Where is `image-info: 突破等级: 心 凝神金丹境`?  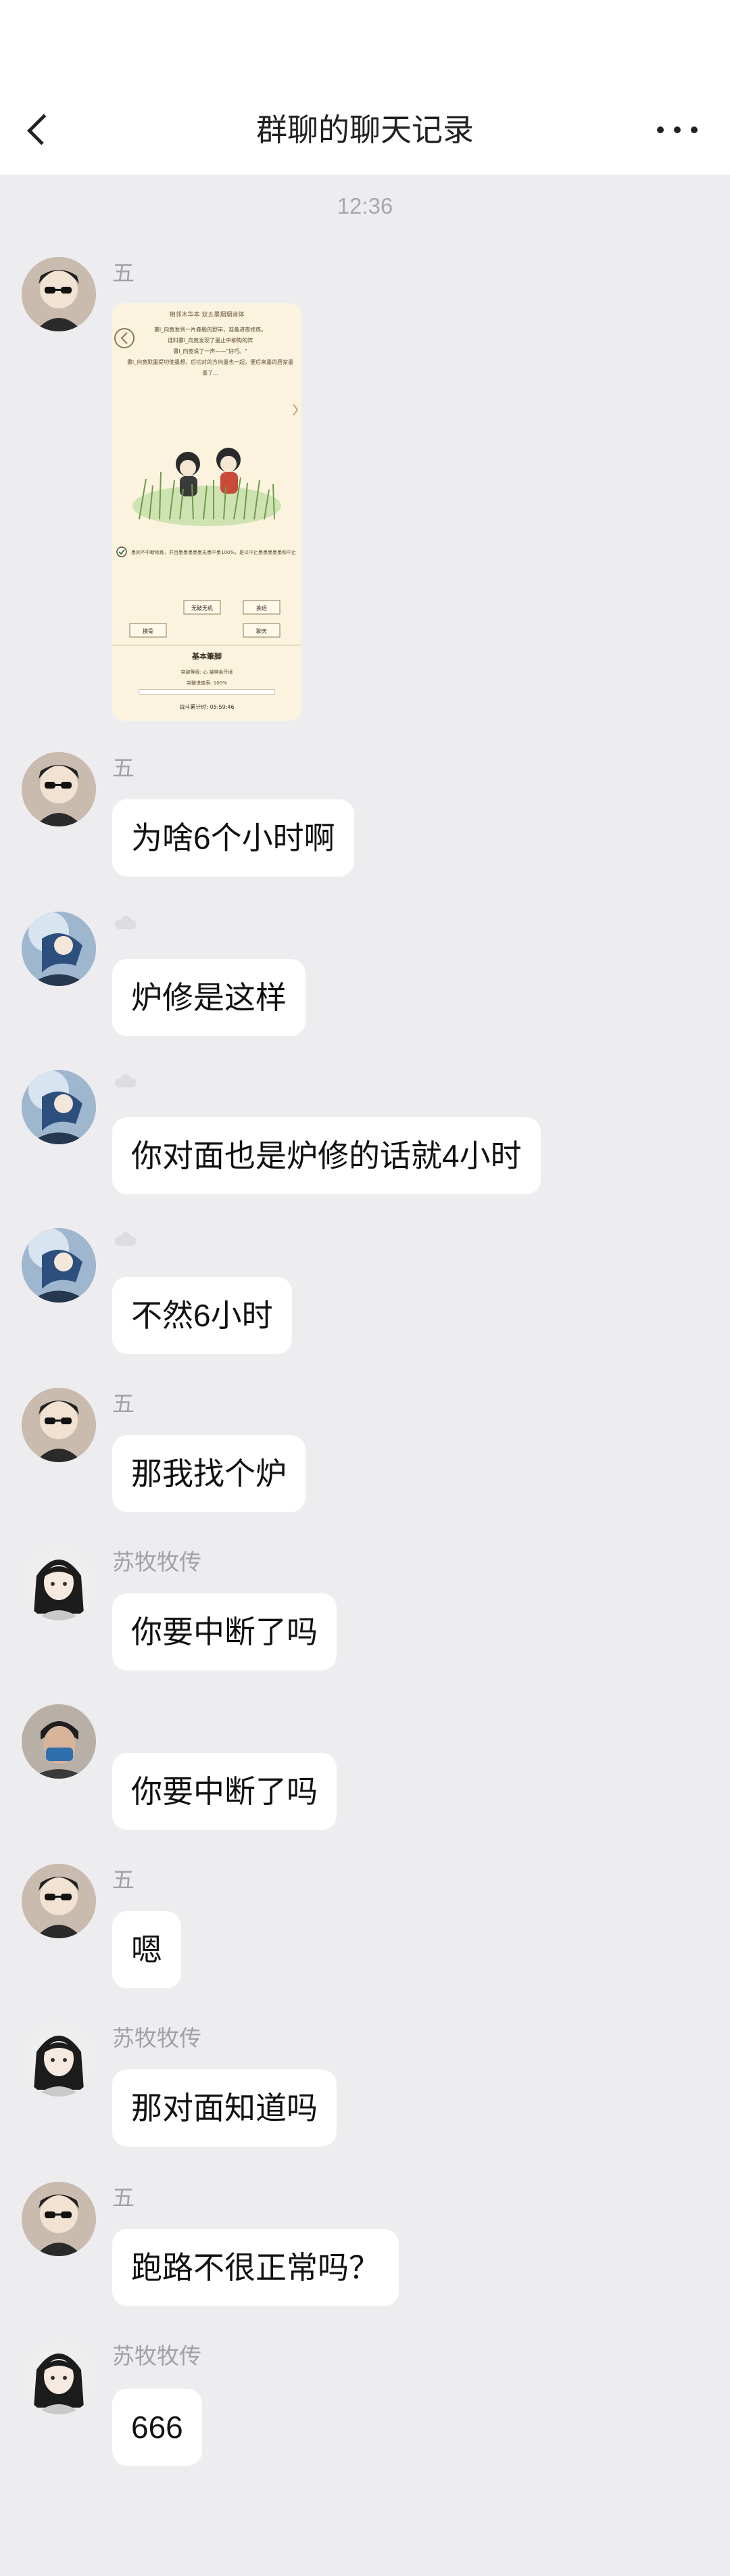 image-info: 突破等级: 心 凝神金丹境 is located at coordinates (207, 672).